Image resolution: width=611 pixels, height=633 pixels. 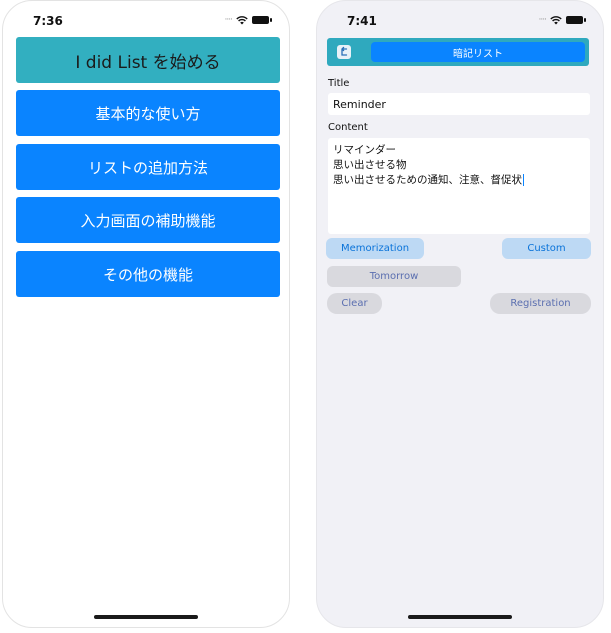 I want to click on menu-item-label: その他の機能, so click(x=147, y=274).